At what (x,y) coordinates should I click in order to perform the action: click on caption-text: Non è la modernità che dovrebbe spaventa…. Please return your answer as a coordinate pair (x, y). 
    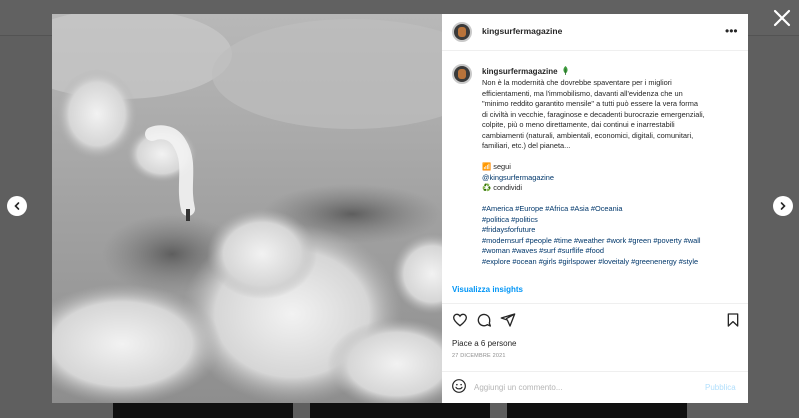
    Looking at the image, I should click on (613, 172).